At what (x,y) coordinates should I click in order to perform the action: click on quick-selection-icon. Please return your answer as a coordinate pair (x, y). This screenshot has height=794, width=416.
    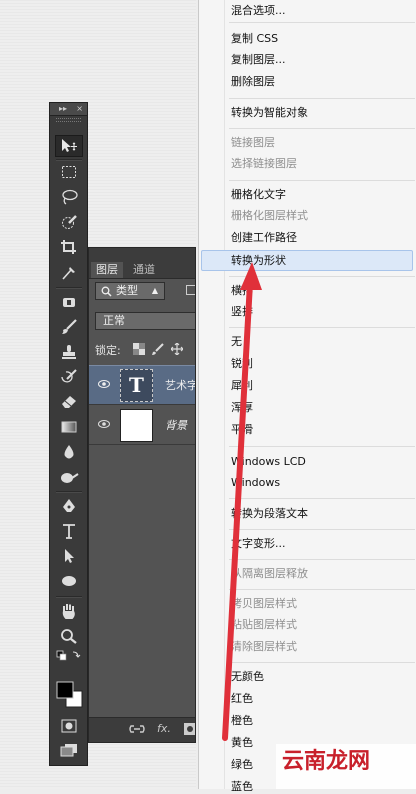
    Looking at the image, I should click on (69, 222).